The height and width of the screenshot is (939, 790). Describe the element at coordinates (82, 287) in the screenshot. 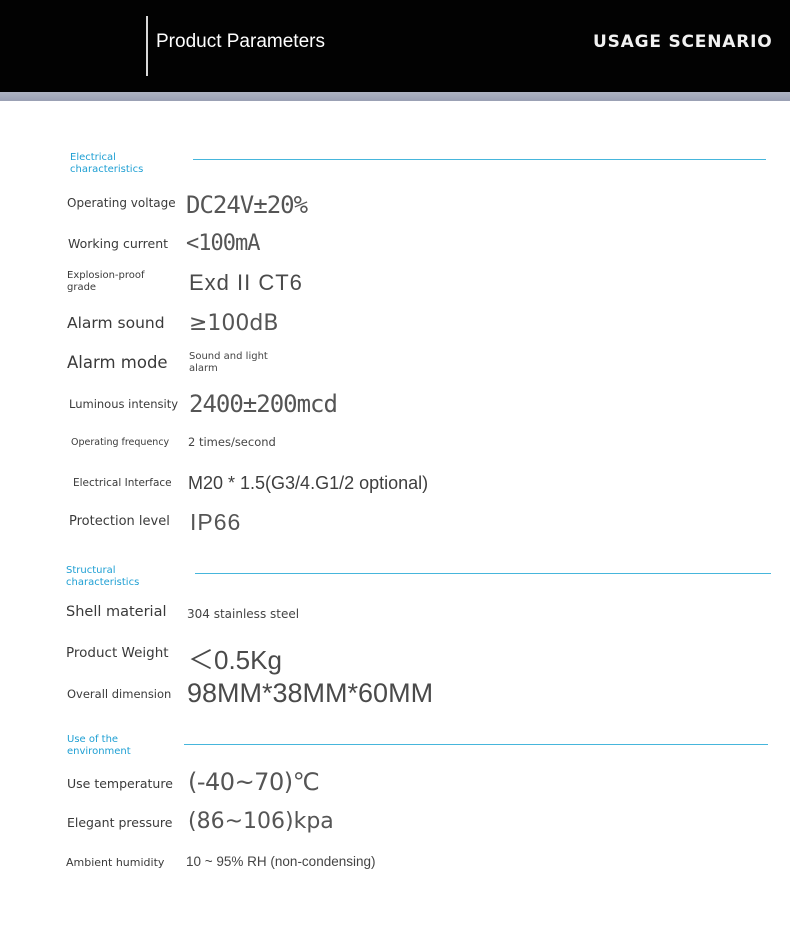

I see `label-line: grade` at that location.